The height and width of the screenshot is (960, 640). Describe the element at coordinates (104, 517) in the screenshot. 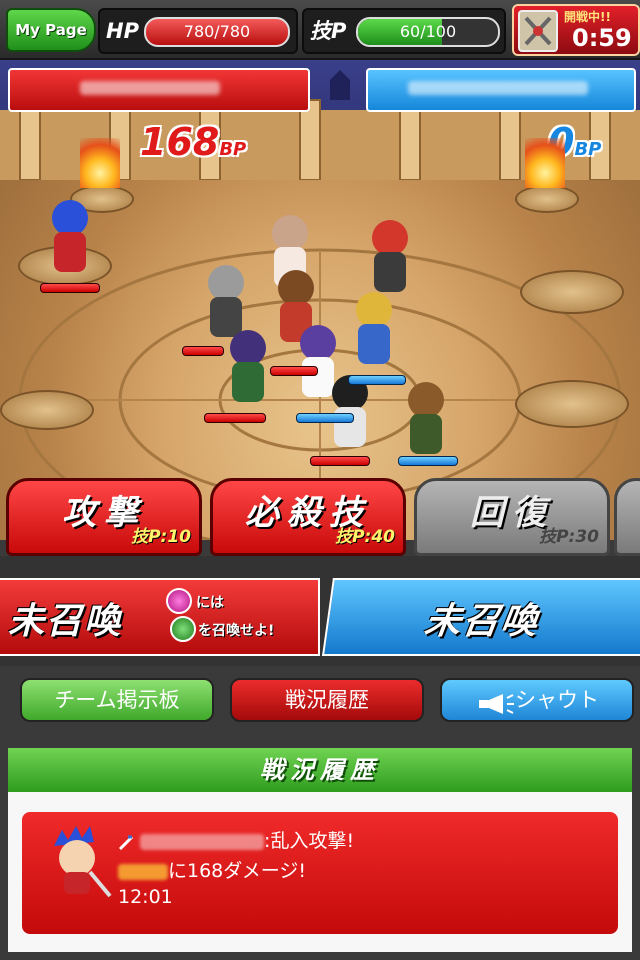

I see `attack-skill-button: 攻撃 技P:10` at that location.